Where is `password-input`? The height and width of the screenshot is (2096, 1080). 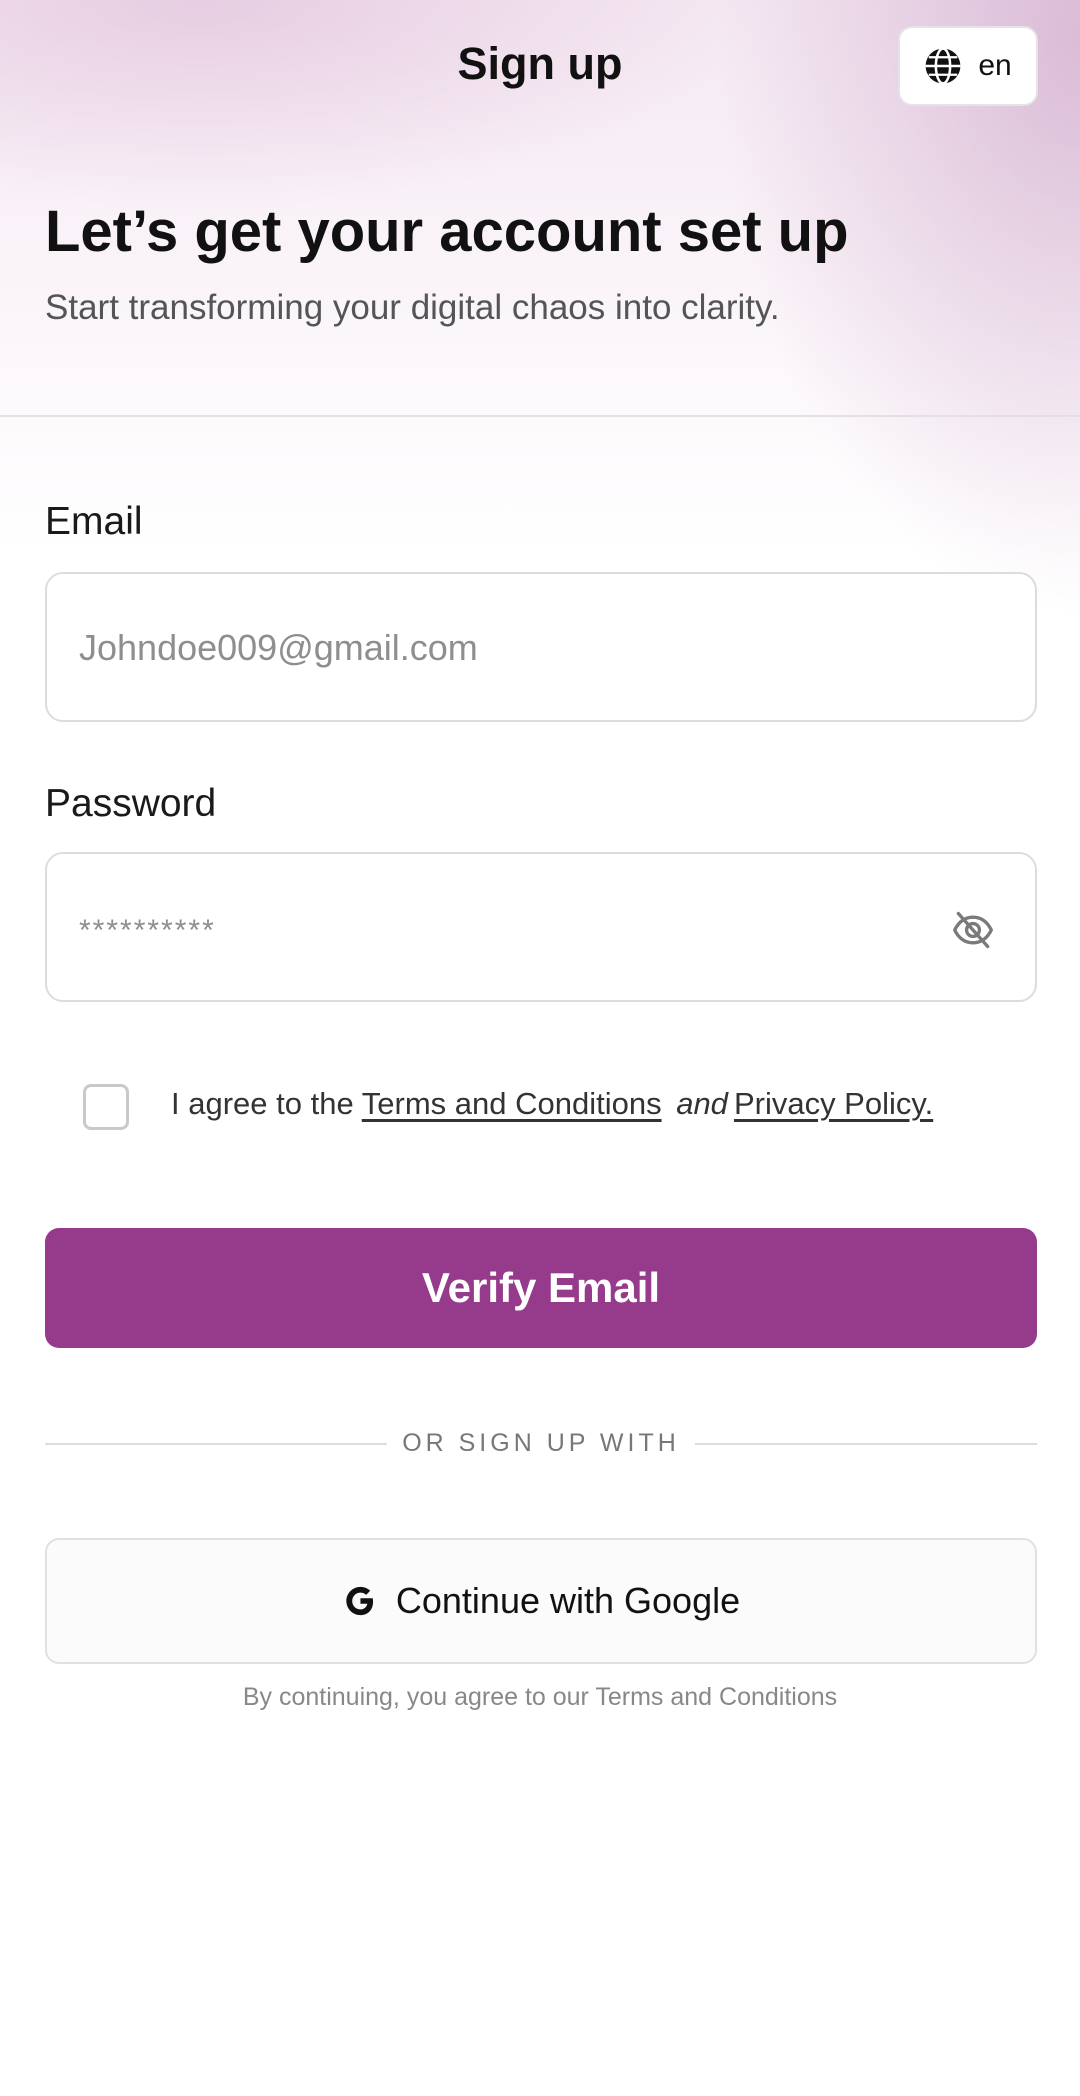 password-input is located at coordinates (519, 928).